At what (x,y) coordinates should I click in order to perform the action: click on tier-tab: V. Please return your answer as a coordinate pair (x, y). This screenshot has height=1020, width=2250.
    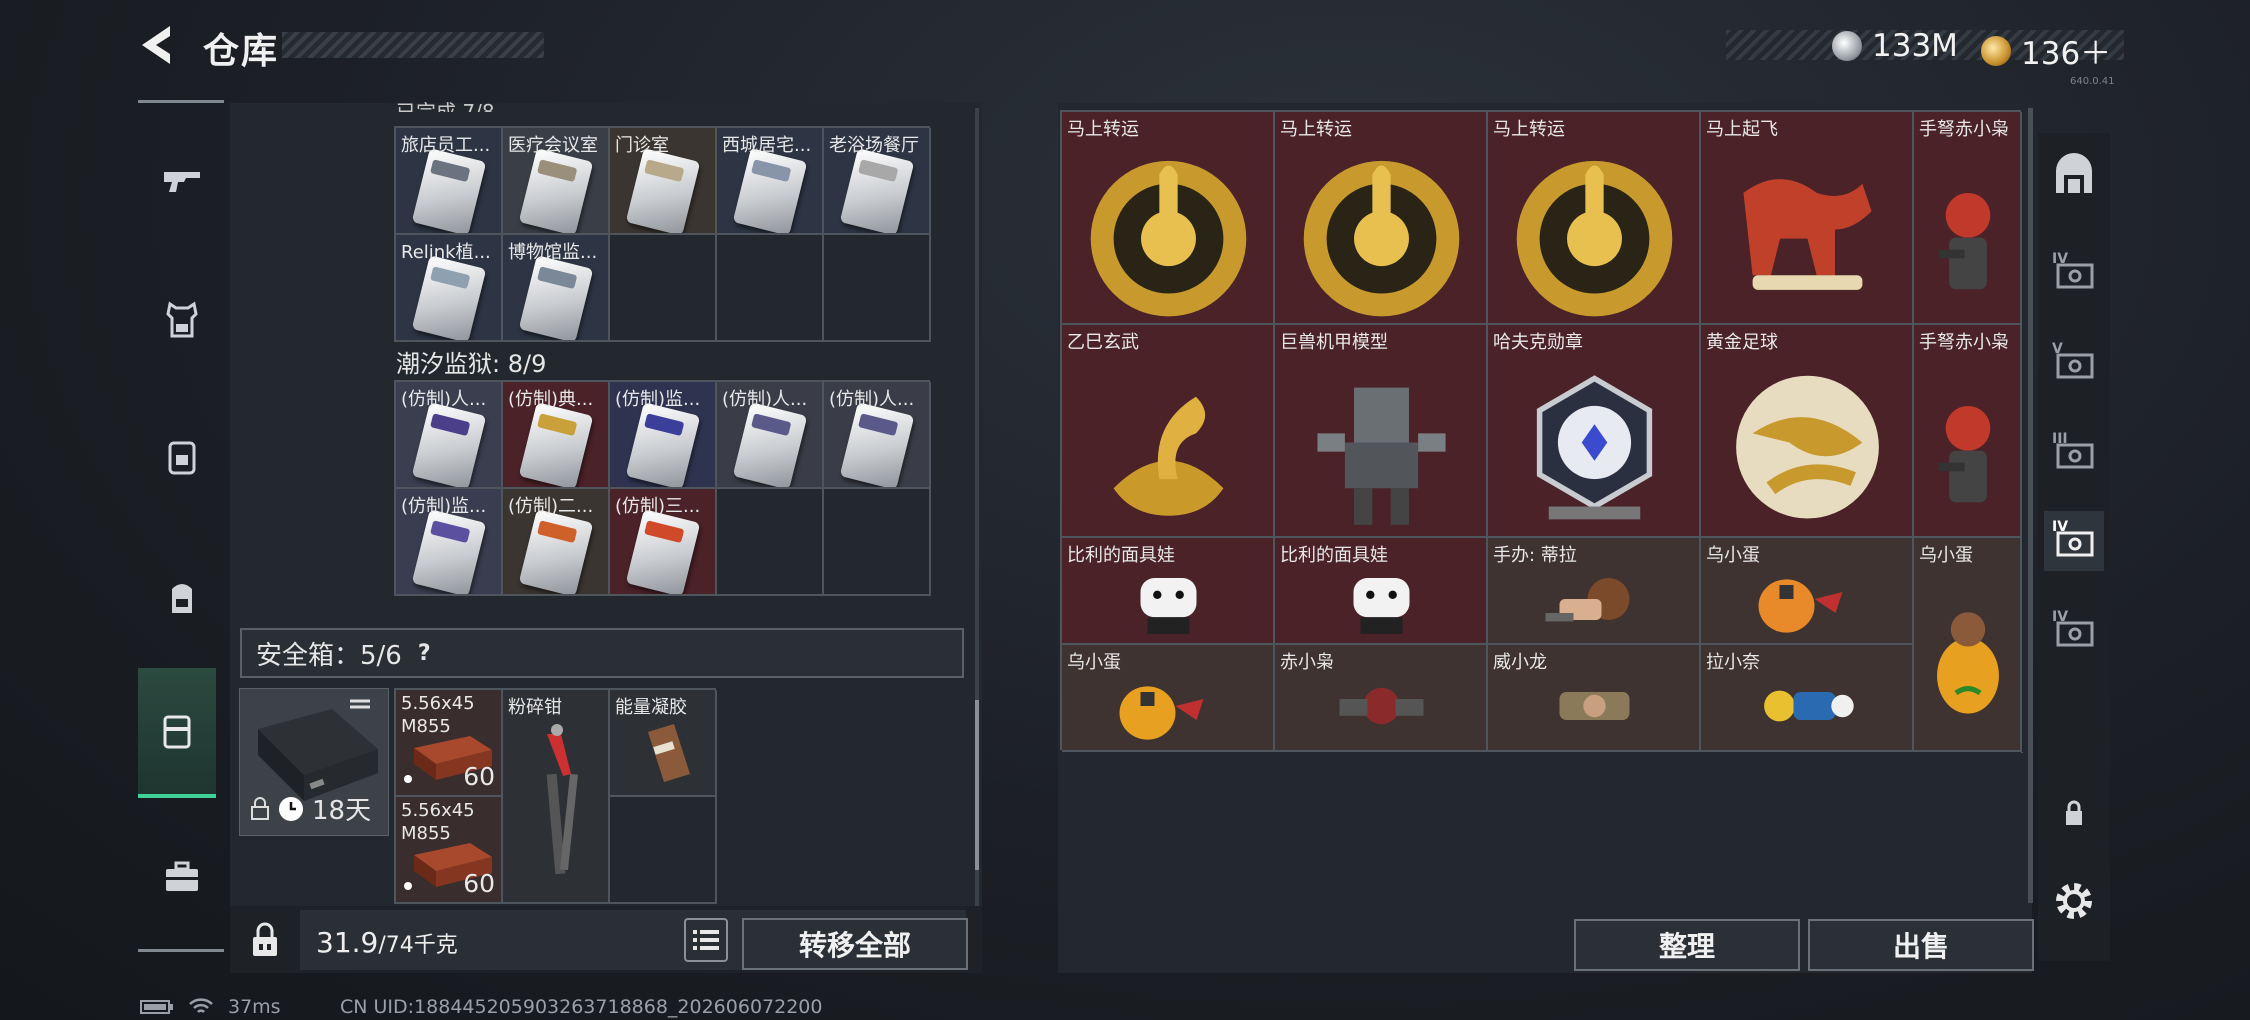
    Looking at the image, I should click on (2074, 363).